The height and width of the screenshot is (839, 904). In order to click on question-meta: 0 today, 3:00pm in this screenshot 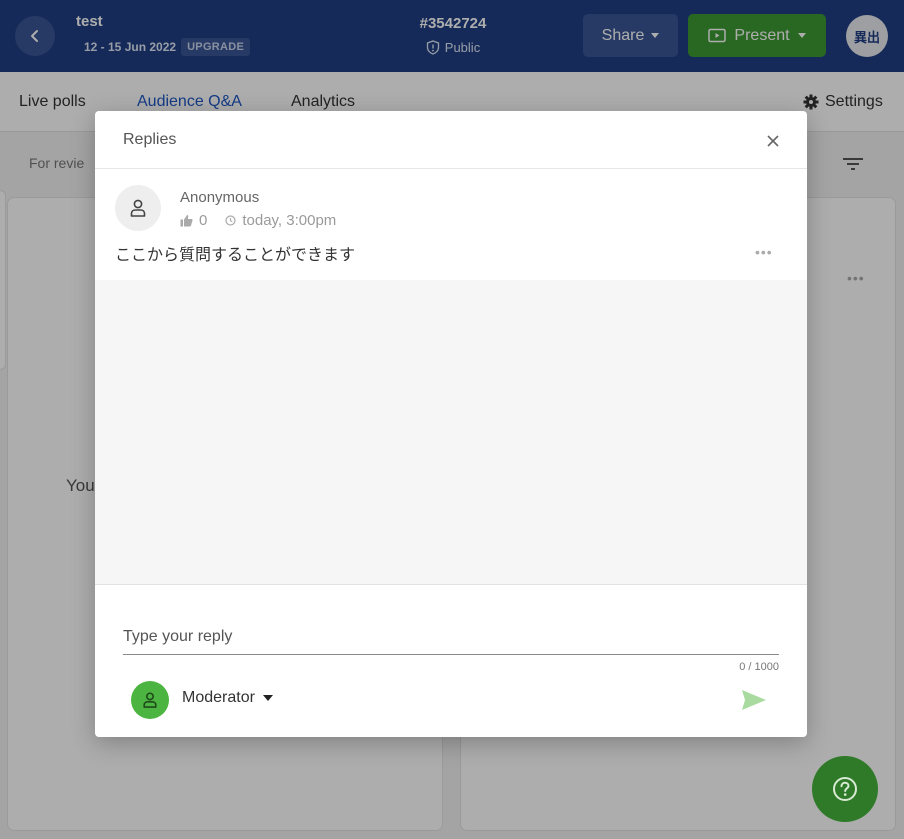, I will do `click(258, 220)`.